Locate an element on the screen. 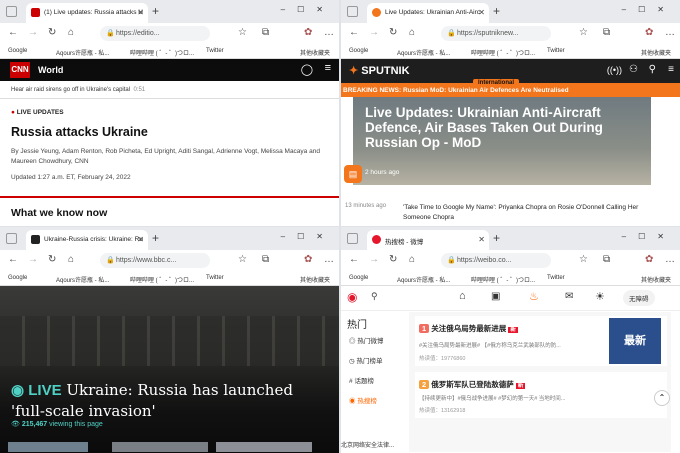 This screenshot has height=453, width=680. back-to-top-button: ⌃ is located at coordinates (662, 398).